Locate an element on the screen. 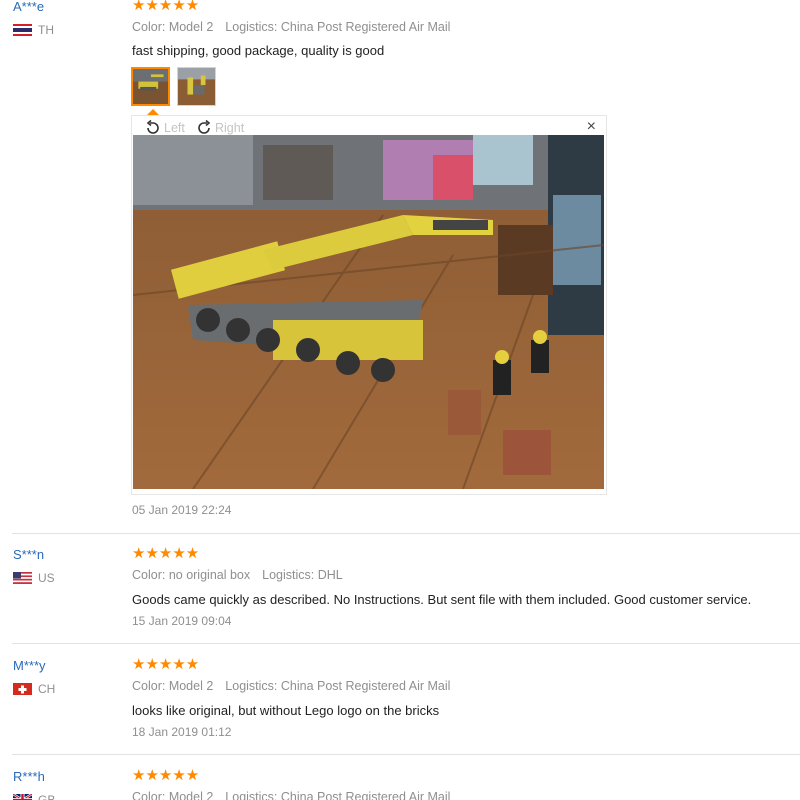 The height and width of the screenshot is (800, 800). switzerland-flag-icon is located at coordinates (22, 689).